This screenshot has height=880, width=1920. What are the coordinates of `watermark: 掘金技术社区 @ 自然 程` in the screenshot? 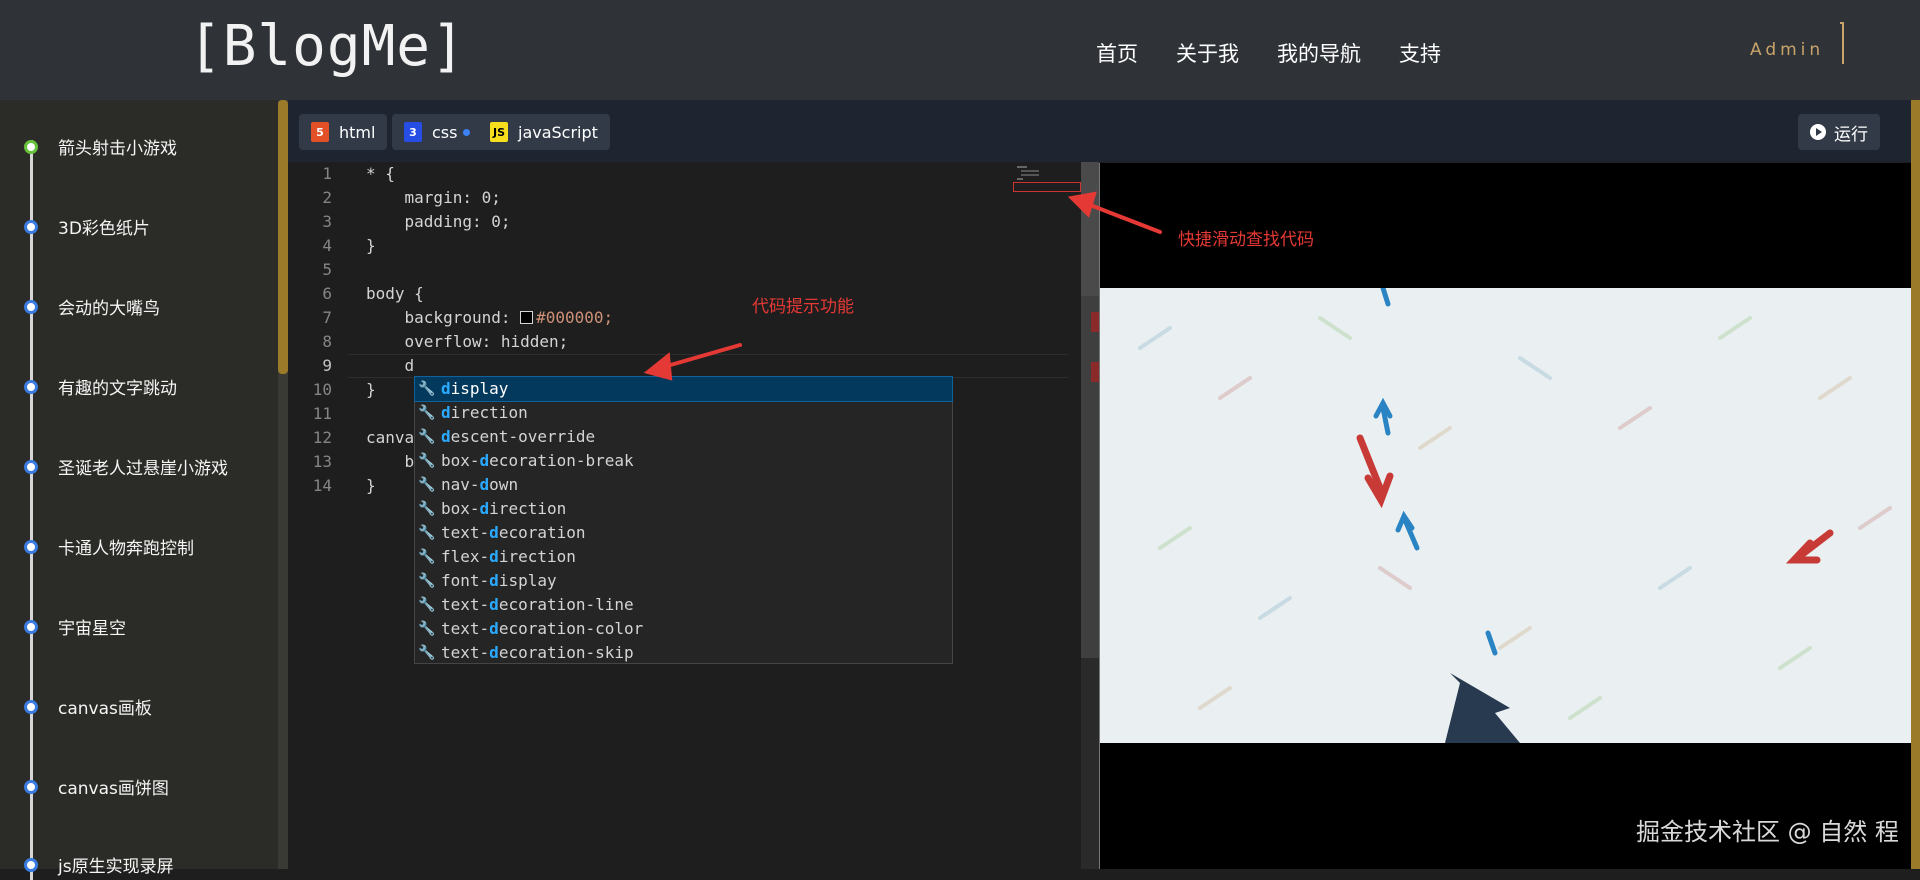 It's located at (1767, 832).